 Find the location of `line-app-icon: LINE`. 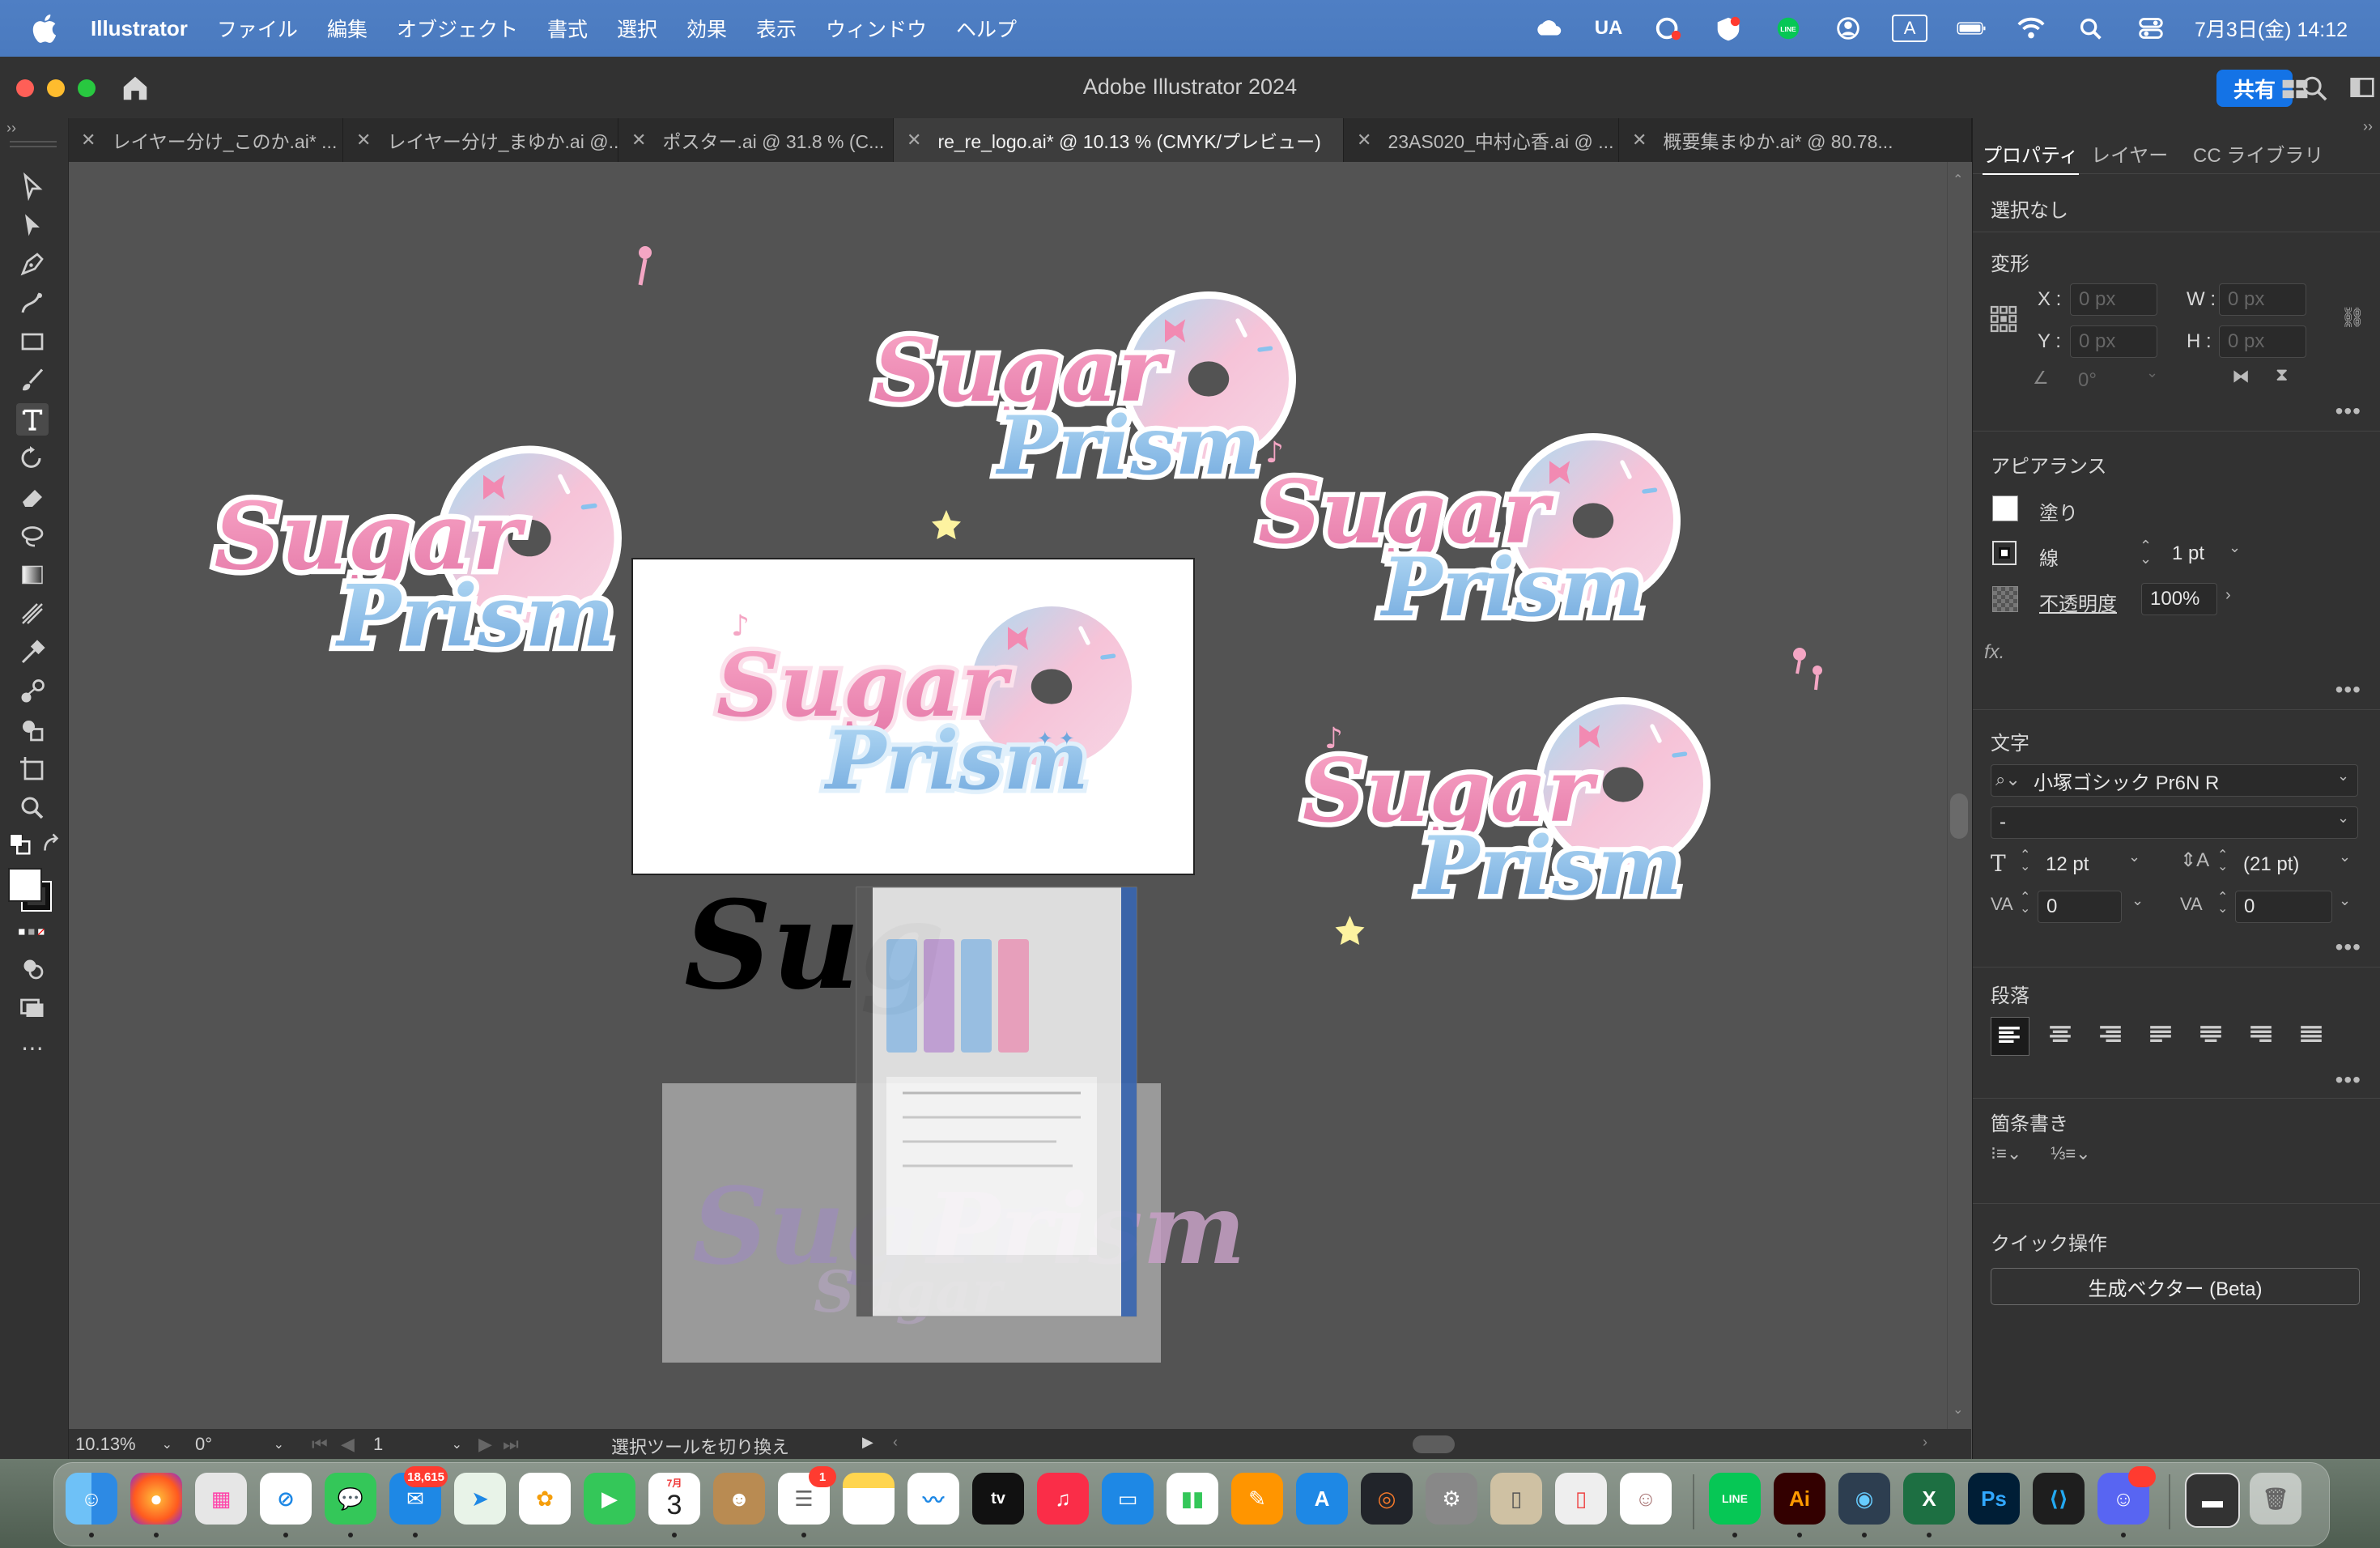

line-app-icon: LINE is located at coordinates (1735, 1499).